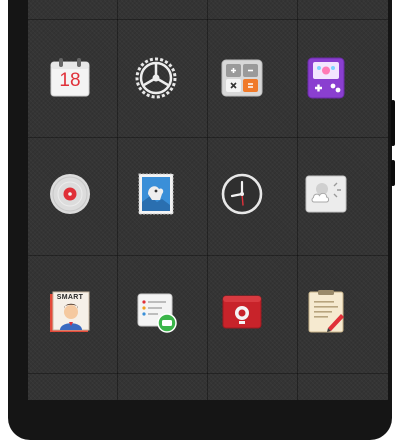 This screenshot has height=440, width=400. What do you see at coordinates (70, 297) in the screenshot?
I see `contact-card-label: SMART` at bounding box center [70, 297].